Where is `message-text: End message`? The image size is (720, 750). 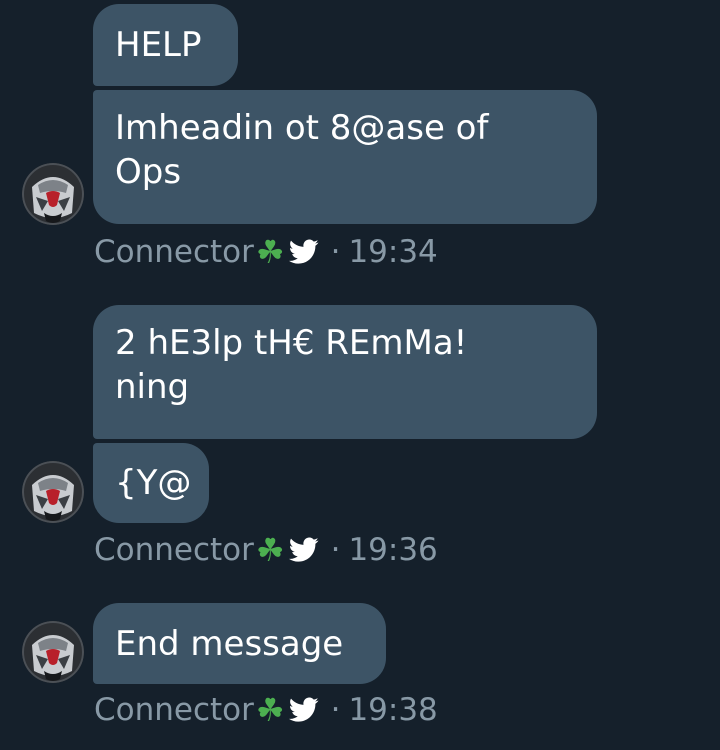 message-text: End message is located at coordinates (229, 643).